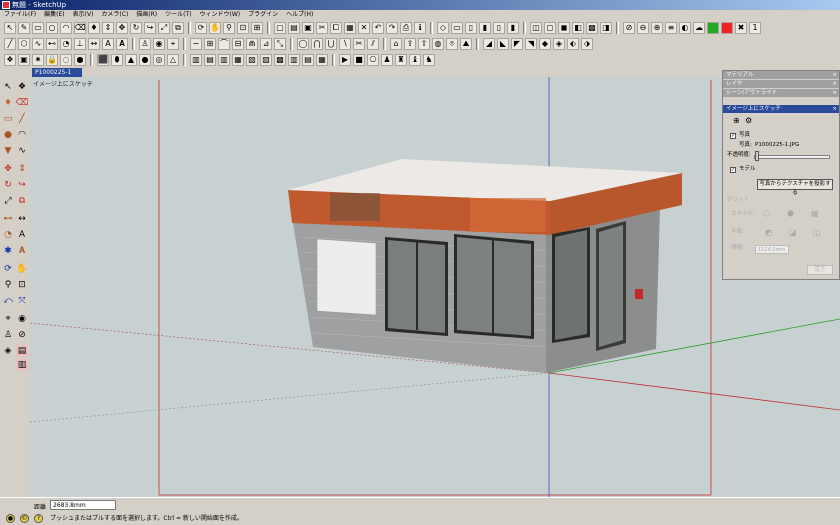 The height and width of the screenshot is (525, 840). I want to click on top-view-icon: ▭, so click(457, 28).